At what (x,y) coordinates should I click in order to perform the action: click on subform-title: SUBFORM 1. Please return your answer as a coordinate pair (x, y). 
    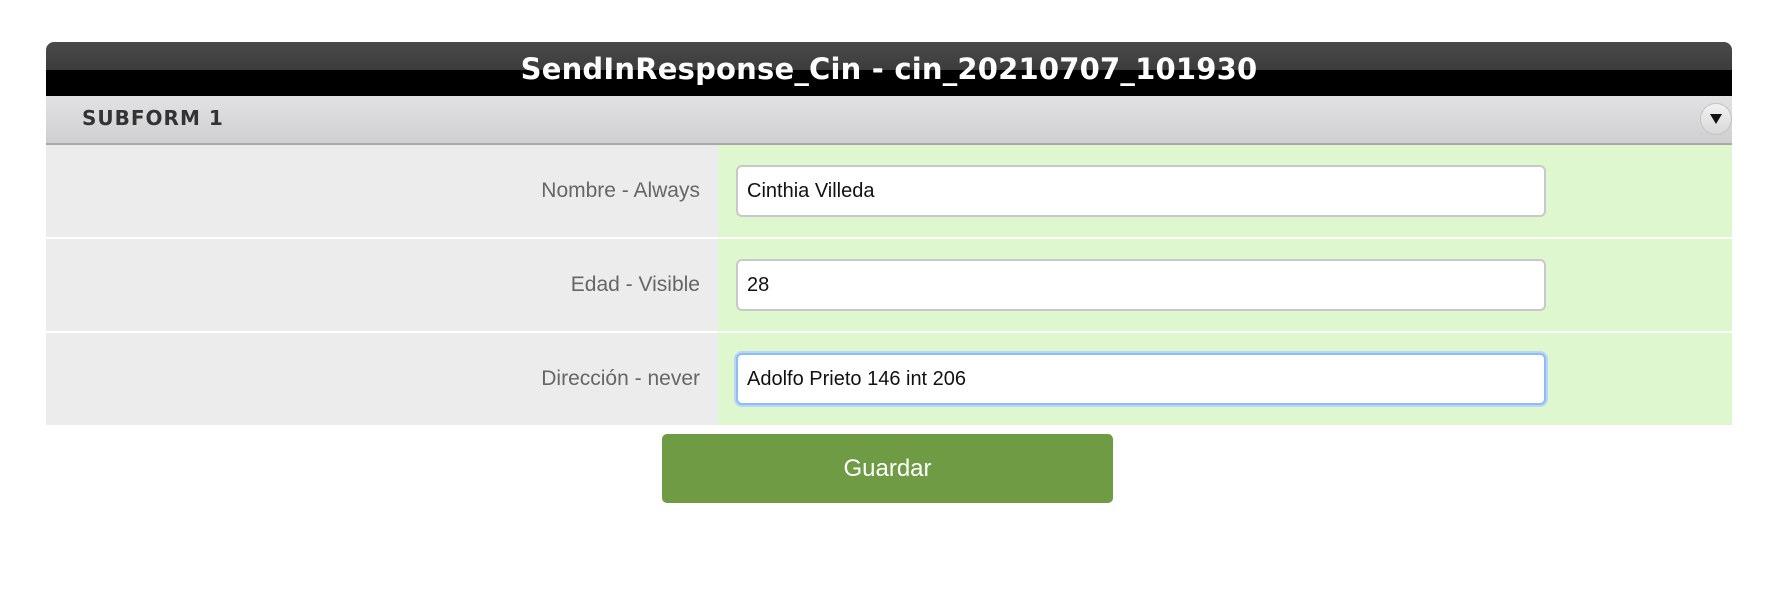
    Looking at the image, I should click on (153, 118).